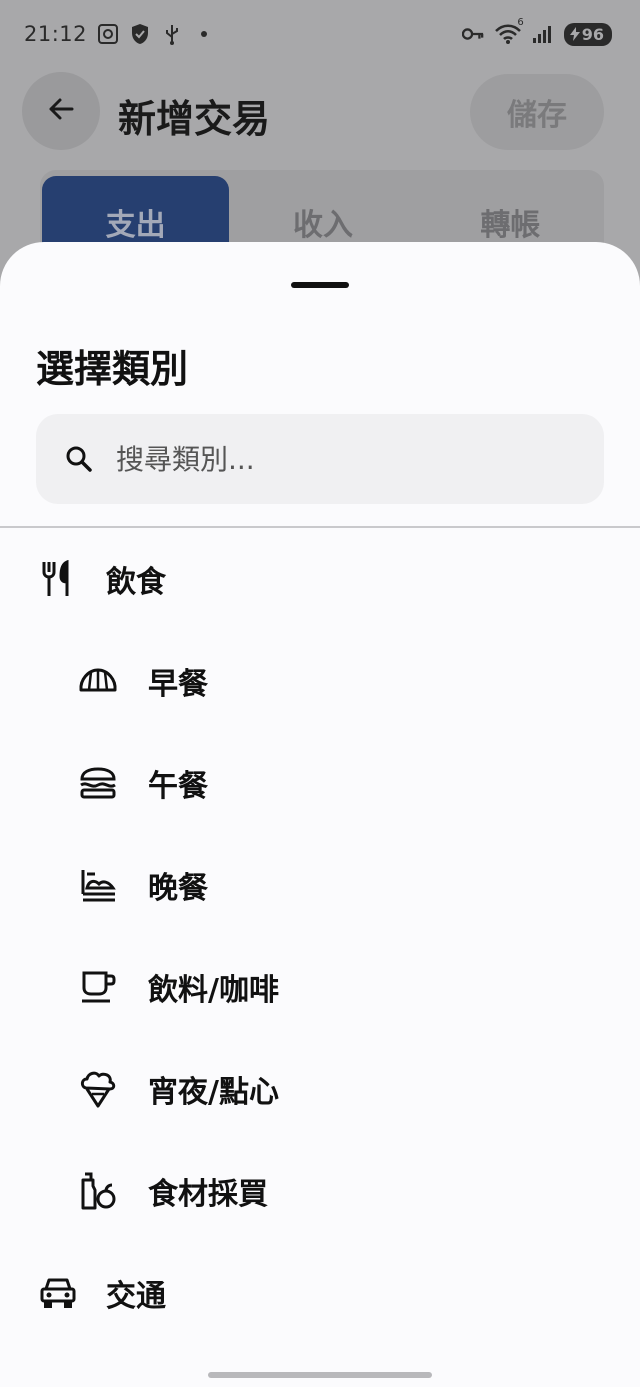 This screenshot has height=1387, width=640. Describe the element at coordinates (172, 34) in the screenshot. I see `usb-icon` at that location.